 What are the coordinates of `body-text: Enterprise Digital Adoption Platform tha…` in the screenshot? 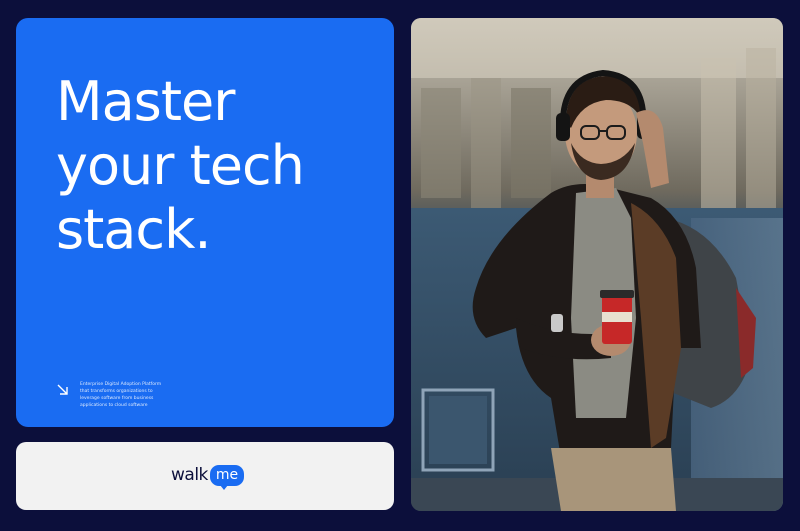 It's located at (155, 395).